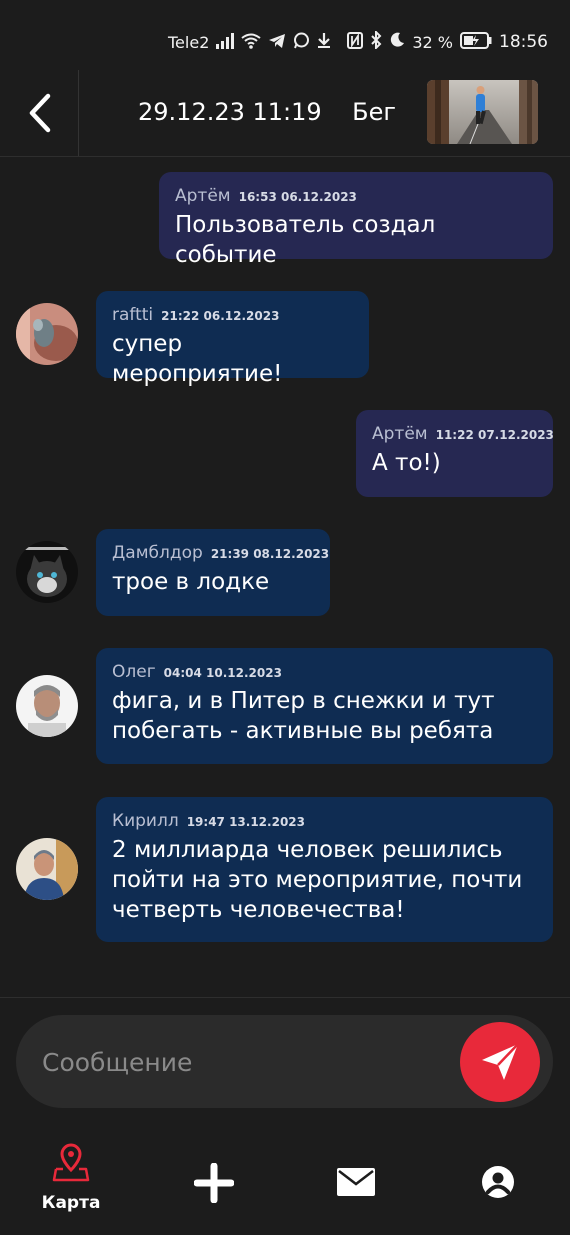 The image size is (570, 1235). Describe the element at coordinates (277, 43) in the screenshot. I see `telegram-icon` at that location.